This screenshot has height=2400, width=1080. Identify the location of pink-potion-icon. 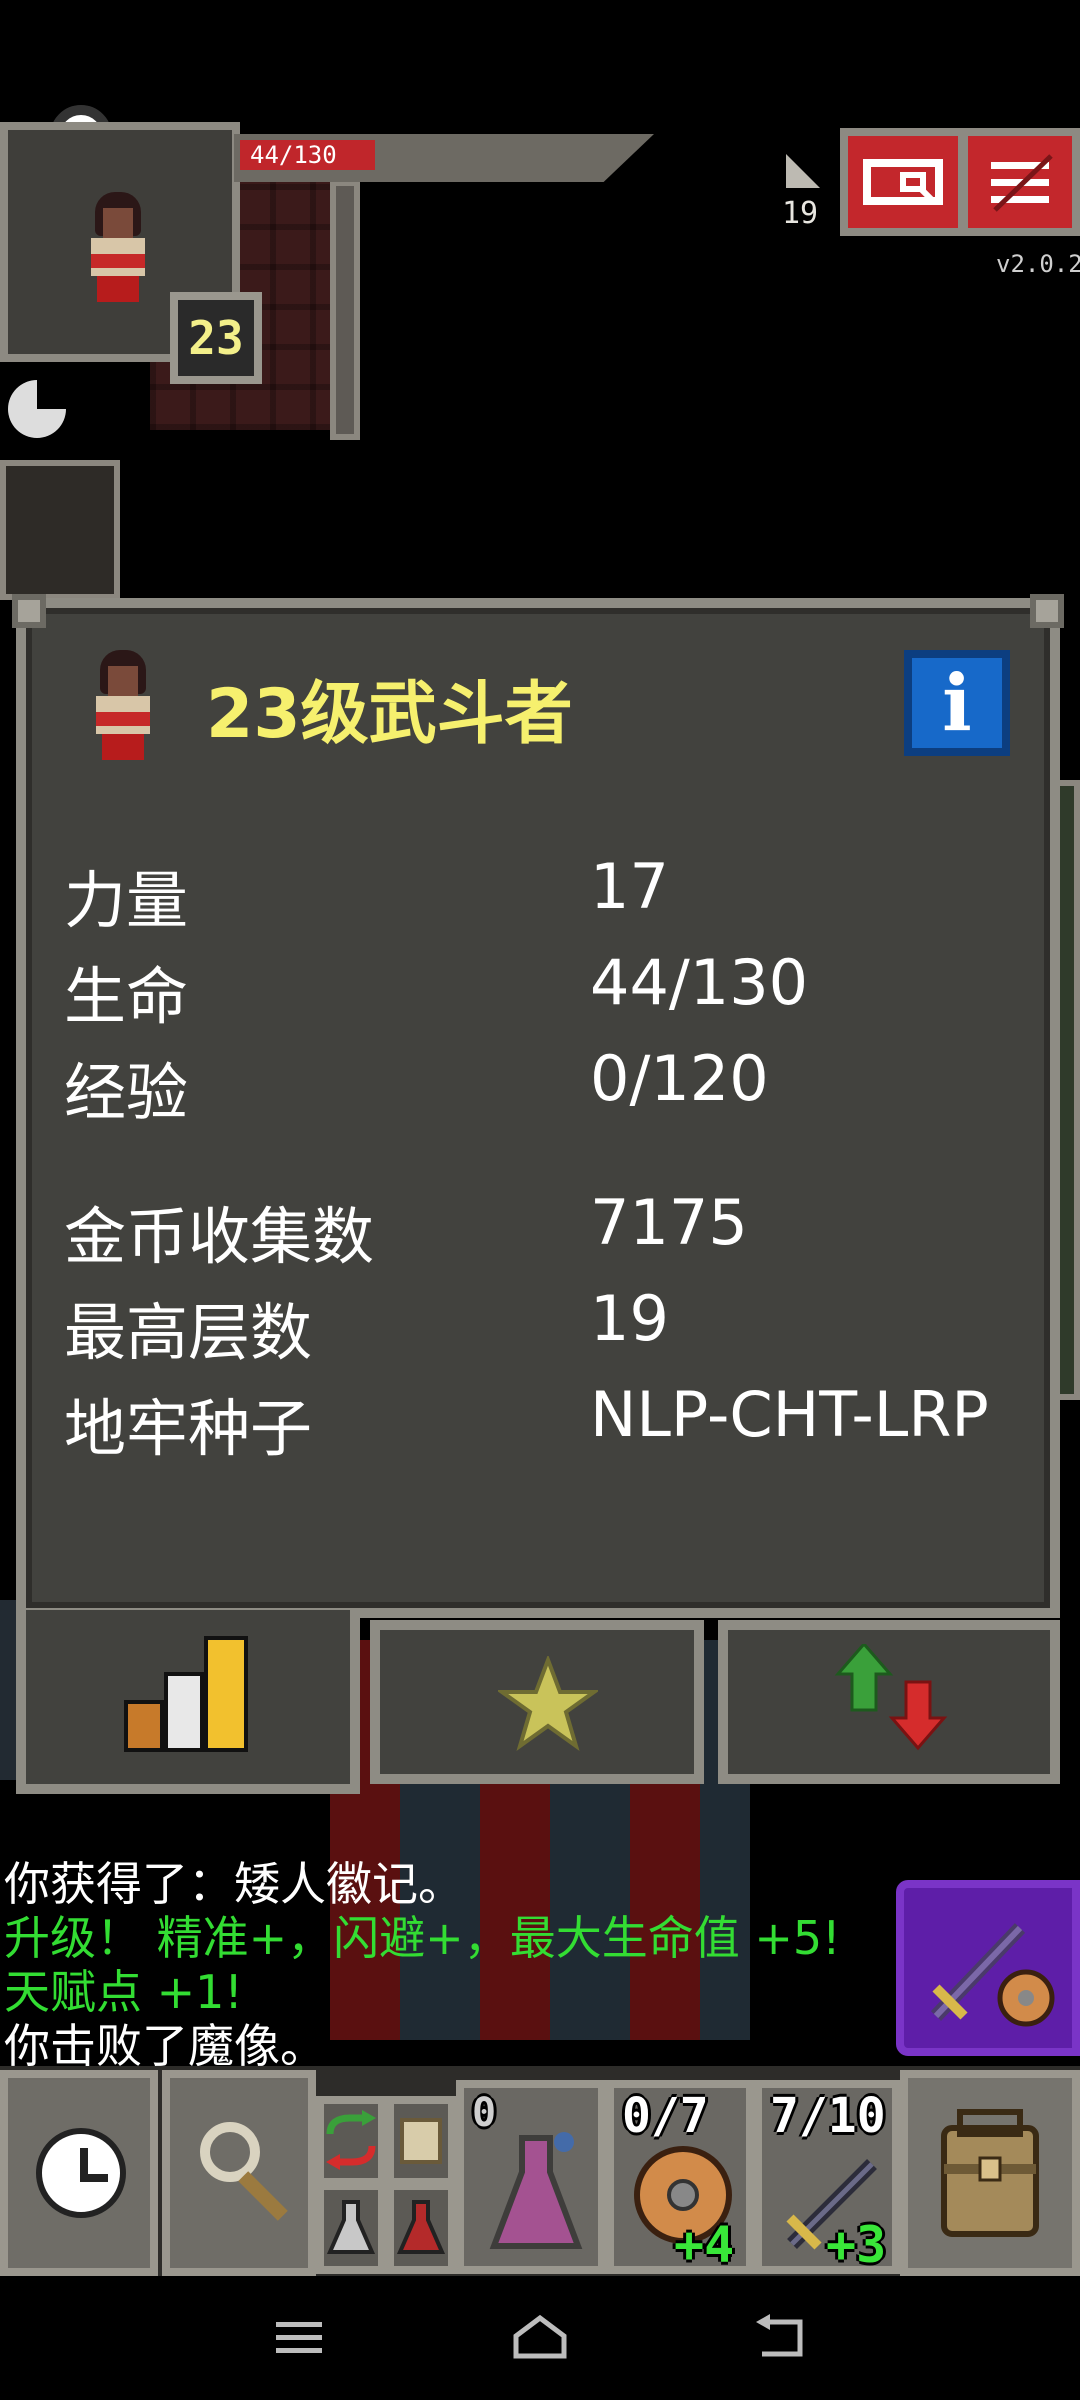
(536, 2190).